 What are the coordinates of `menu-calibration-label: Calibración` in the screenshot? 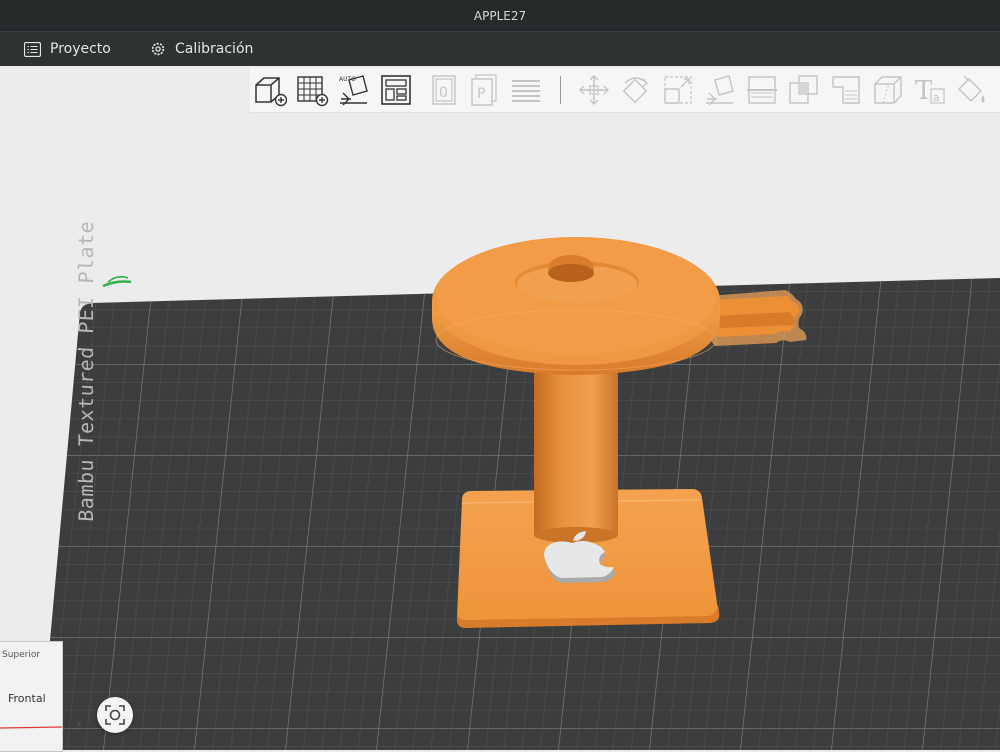 It's located at (214, 49).